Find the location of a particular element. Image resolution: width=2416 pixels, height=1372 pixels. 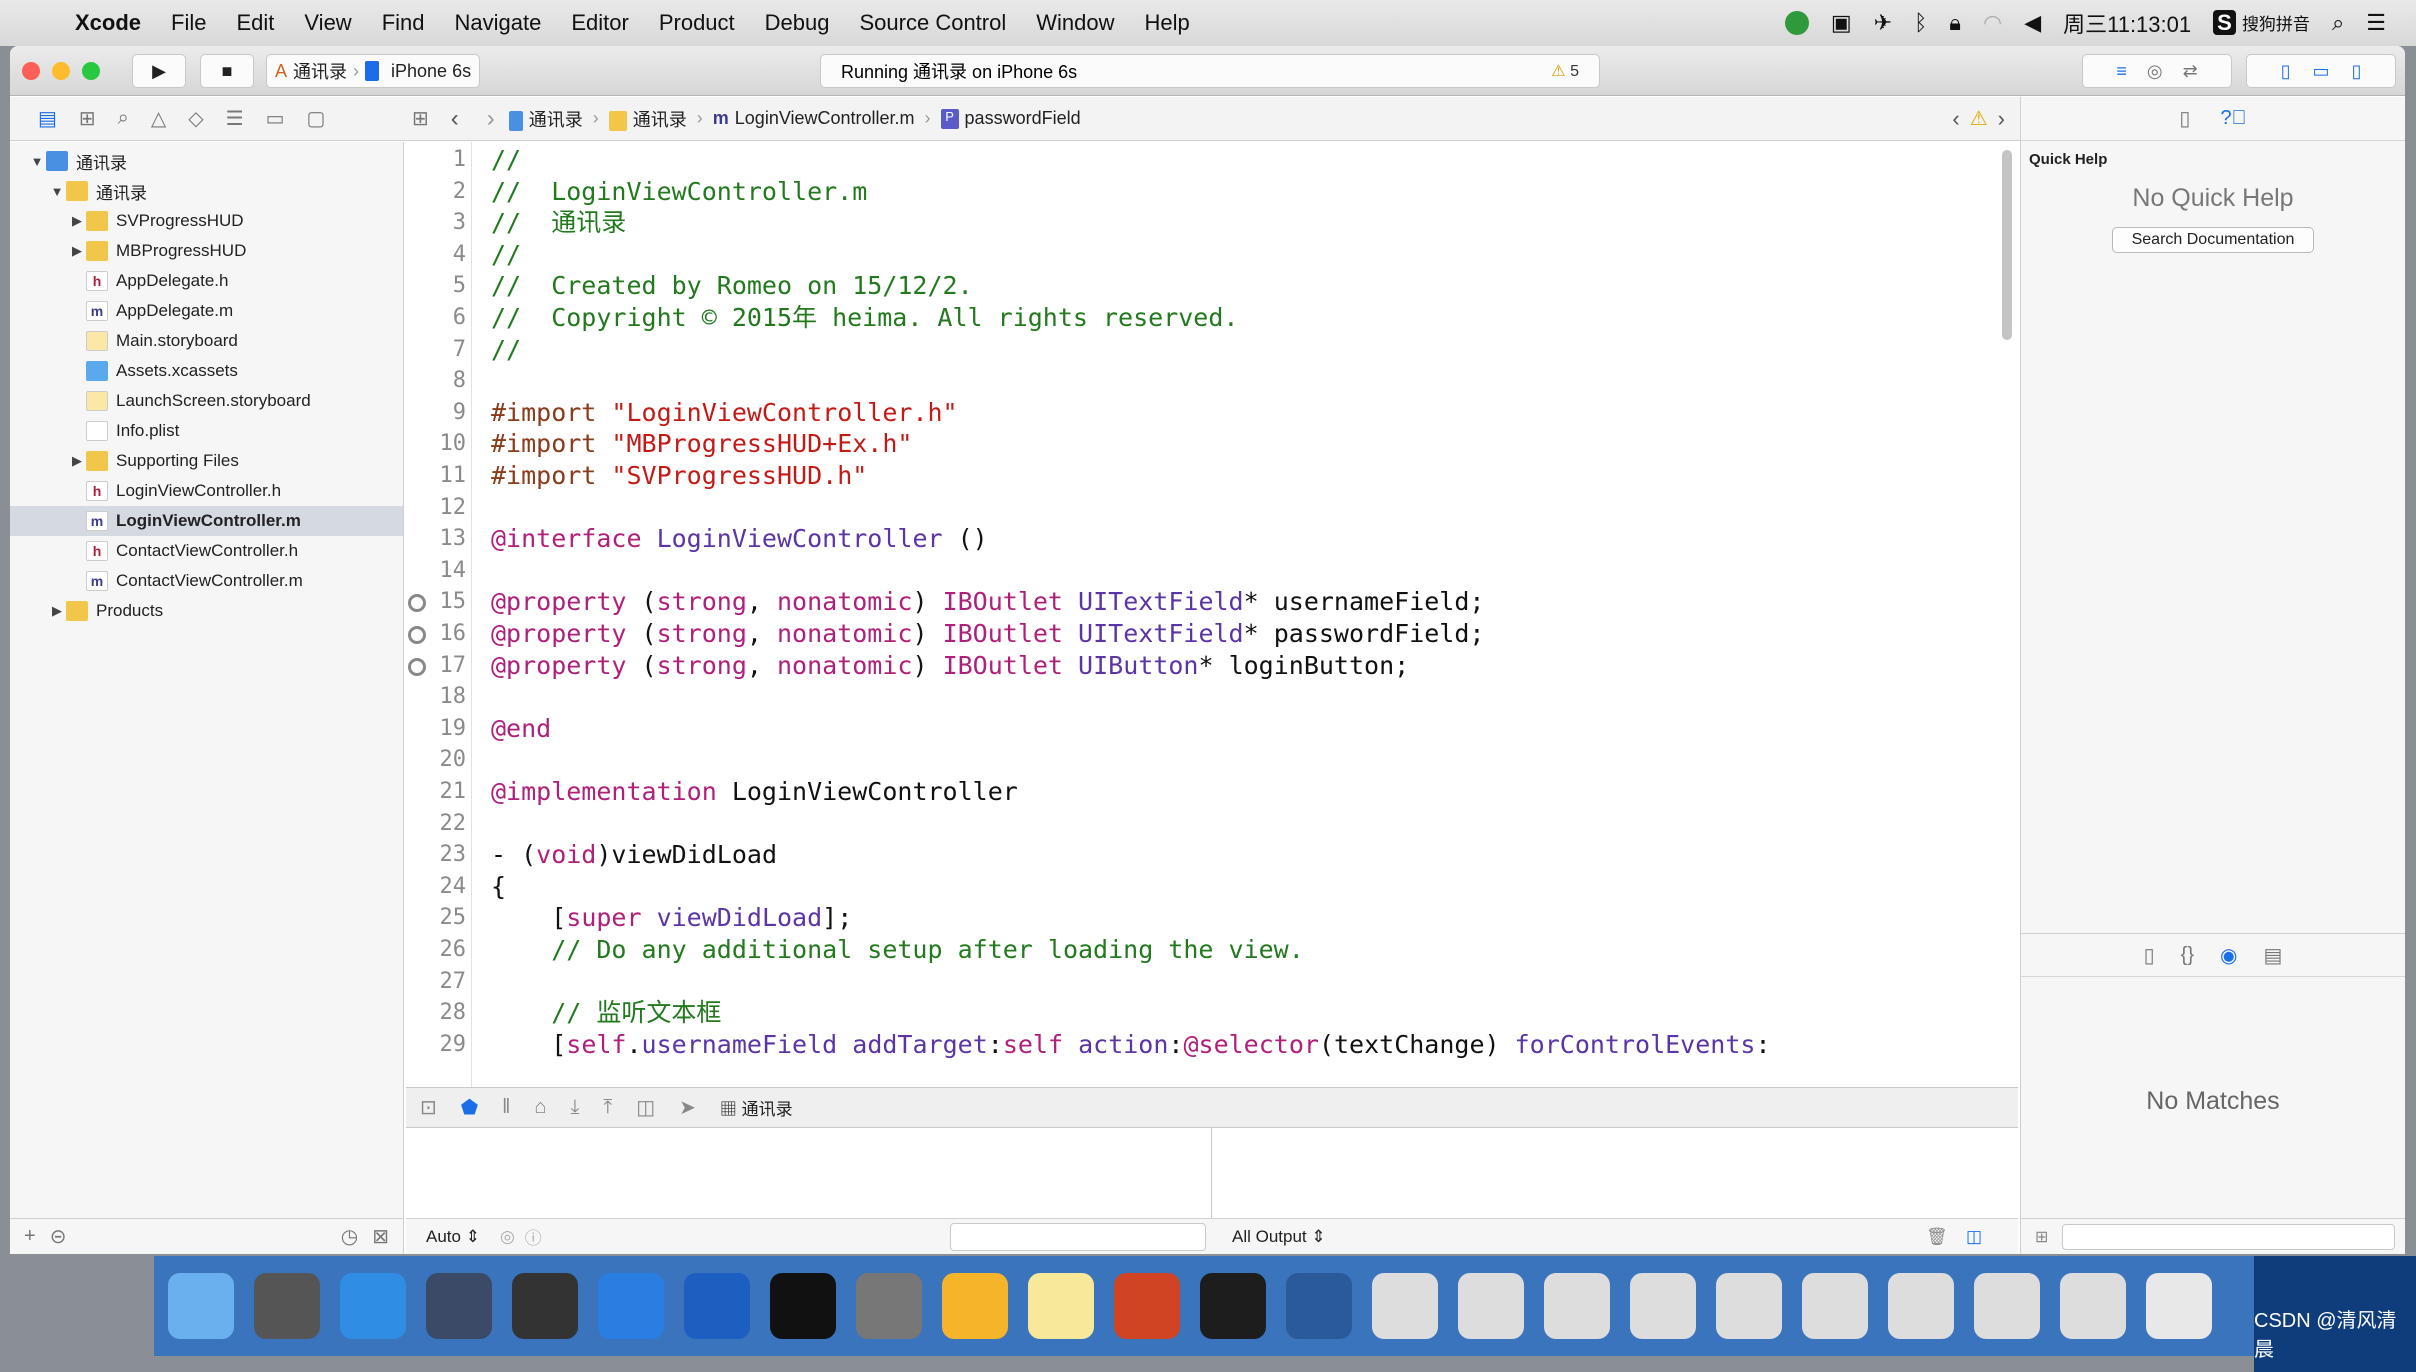

next-issue-button: › is located at coordinates (2001, 119).